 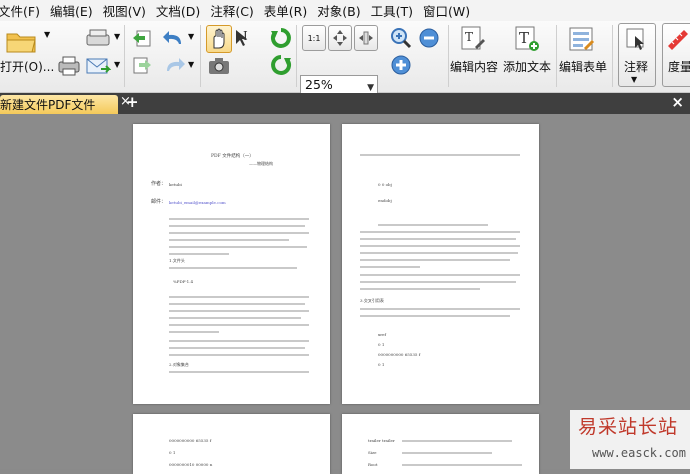 What do you see at coordinates (343, 10) in the screenshot?
I see `menu-object: 对象(B)` at bounding box center [343, 10].